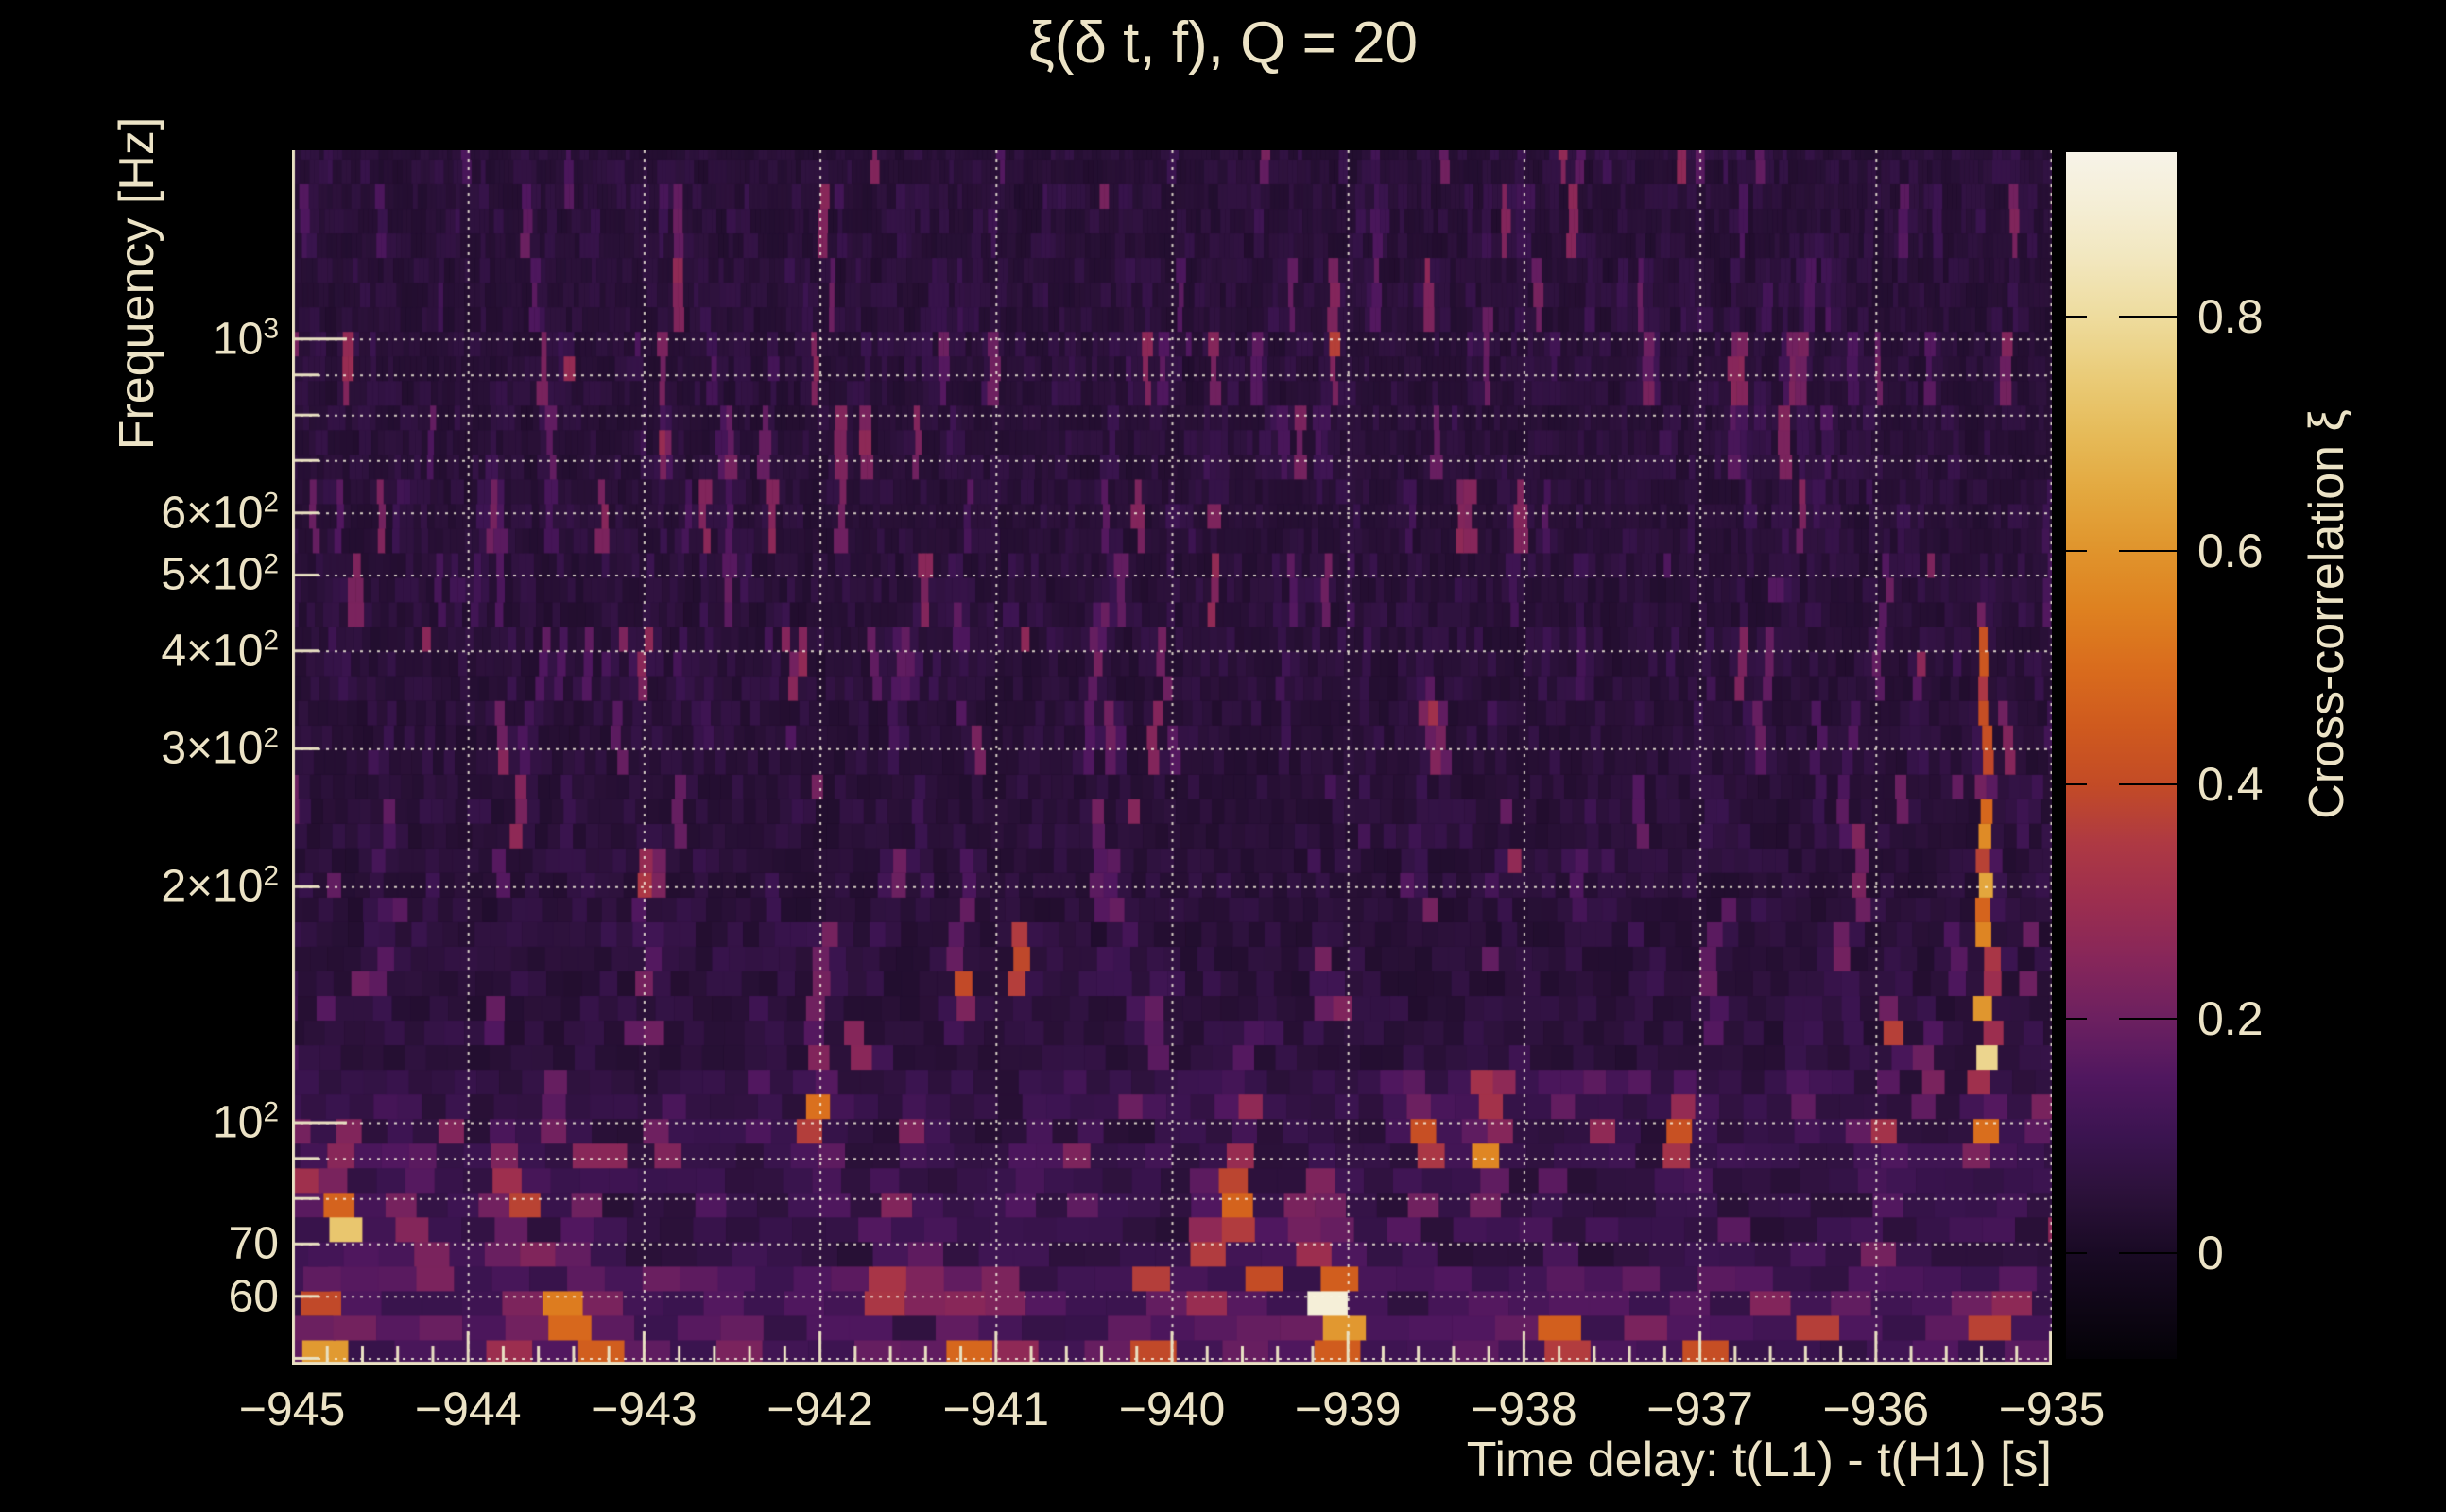 This screenshot has width=2446, height=1512. Describe the element at coordinates (996, 1409) in the screenshot. I see `x-tick-label: −941` at that location.